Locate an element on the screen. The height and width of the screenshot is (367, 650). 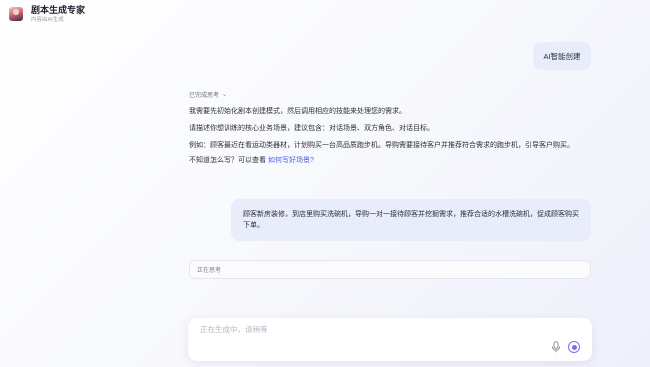
thinking-toggle: 已完成思考 ⌄ is located at coordinates (208, 94).